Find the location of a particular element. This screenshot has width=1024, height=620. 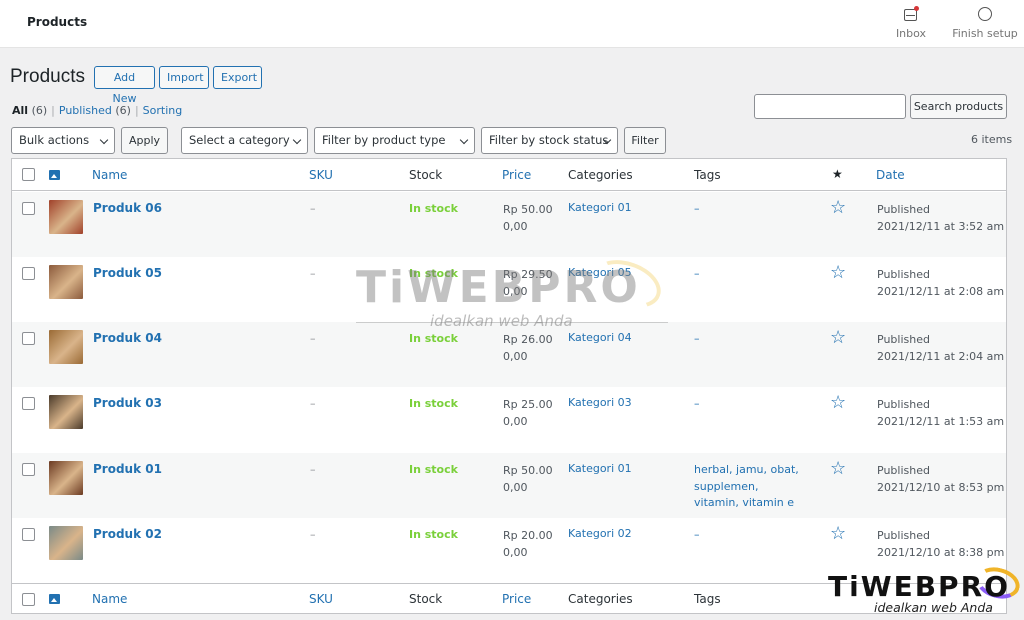

column-stock-footer: Stock is located at coordinates (426, 599).